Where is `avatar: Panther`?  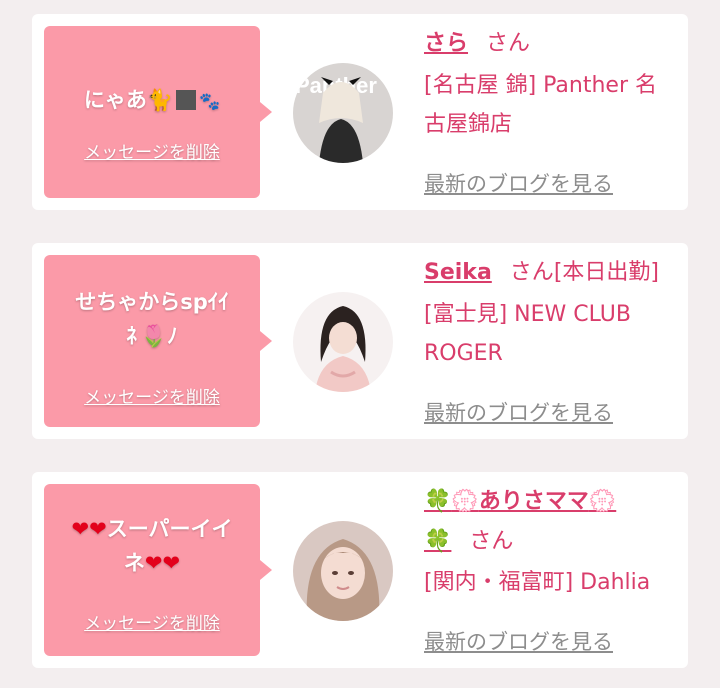 avatar: Panther is located at coordinates (343, 113).